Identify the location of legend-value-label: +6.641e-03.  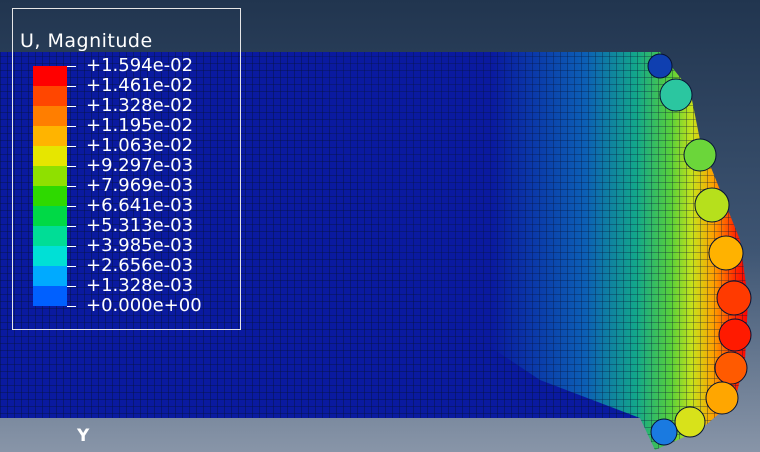
(140, 205).